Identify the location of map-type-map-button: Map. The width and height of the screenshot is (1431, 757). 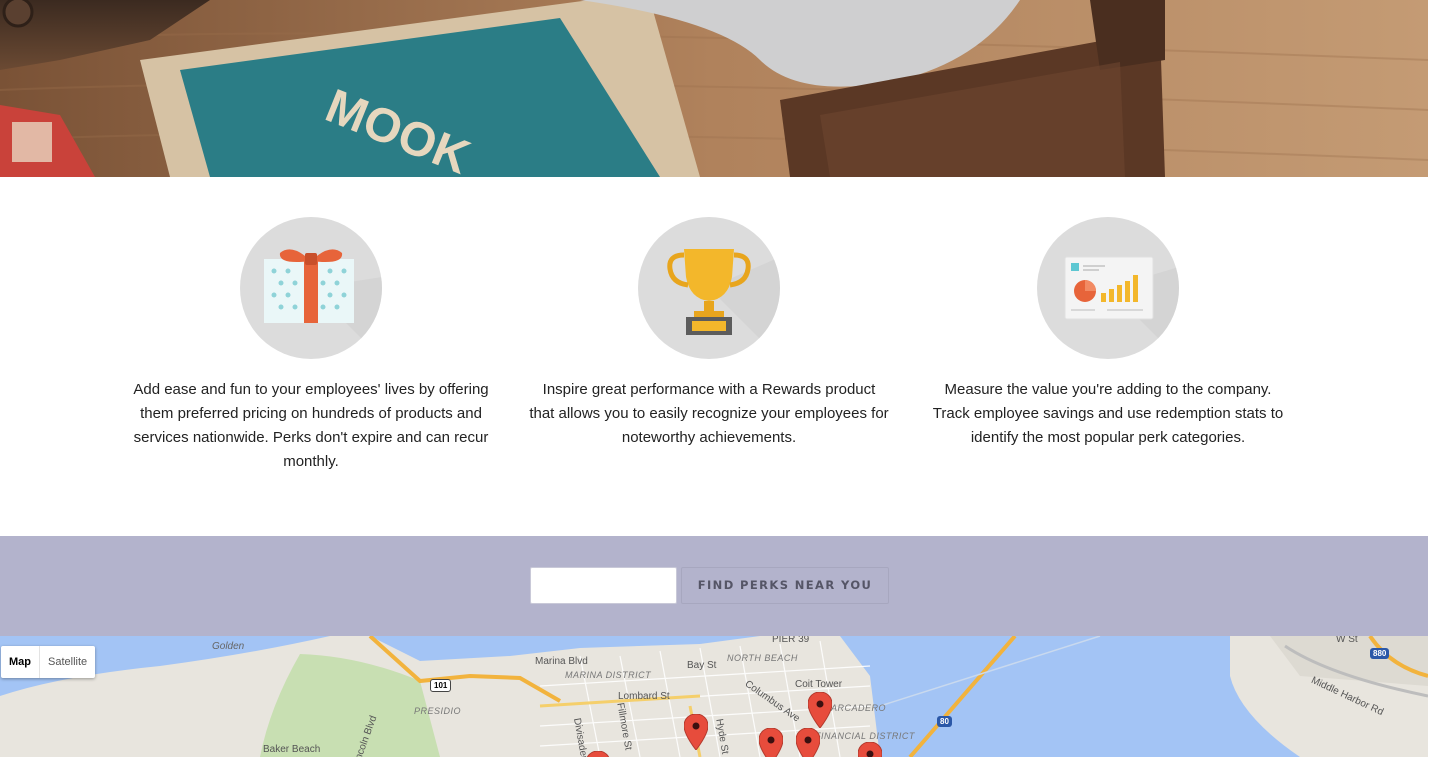
(20, 662).